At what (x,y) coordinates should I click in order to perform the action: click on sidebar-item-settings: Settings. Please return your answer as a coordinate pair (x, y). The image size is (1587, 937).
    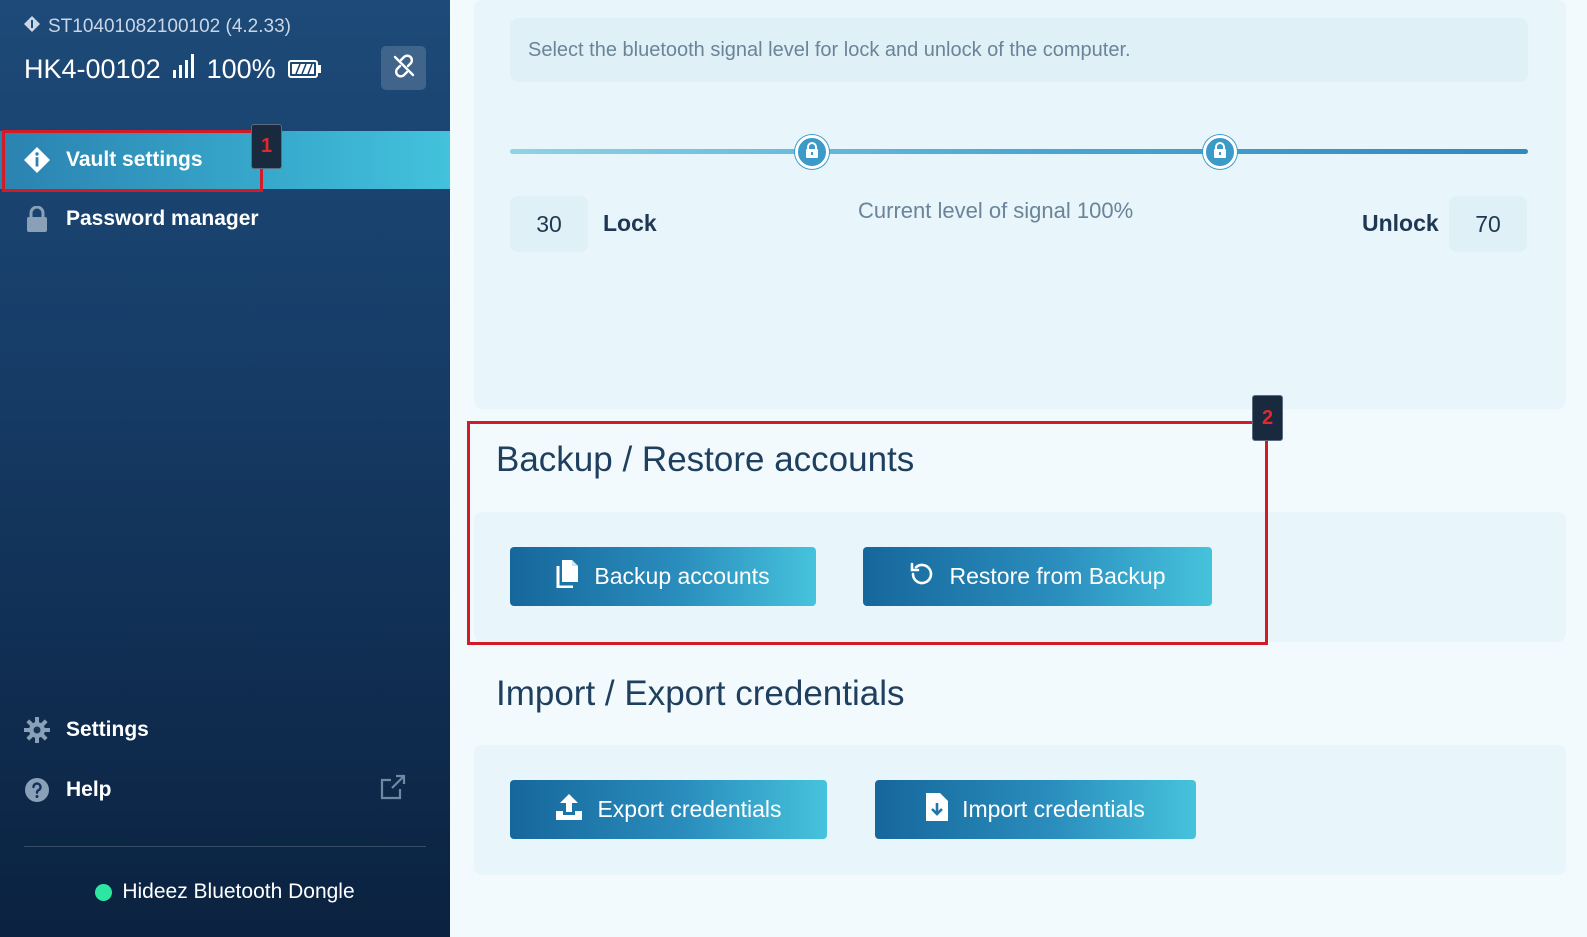
    Looking at the image, I should click on (225, 730).